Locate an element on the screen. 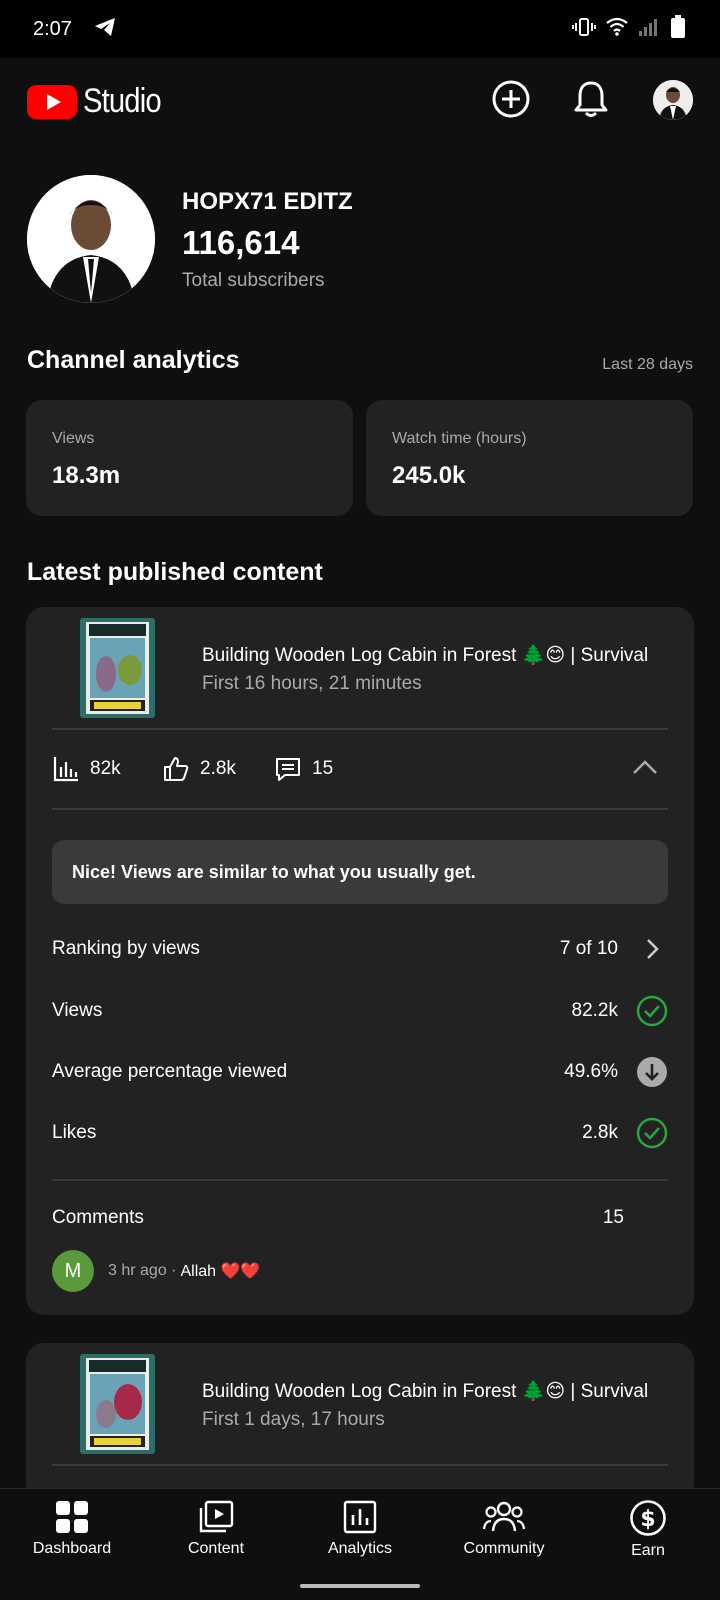  arrow-down-circle-icon is located at coordinates (652, 1072).